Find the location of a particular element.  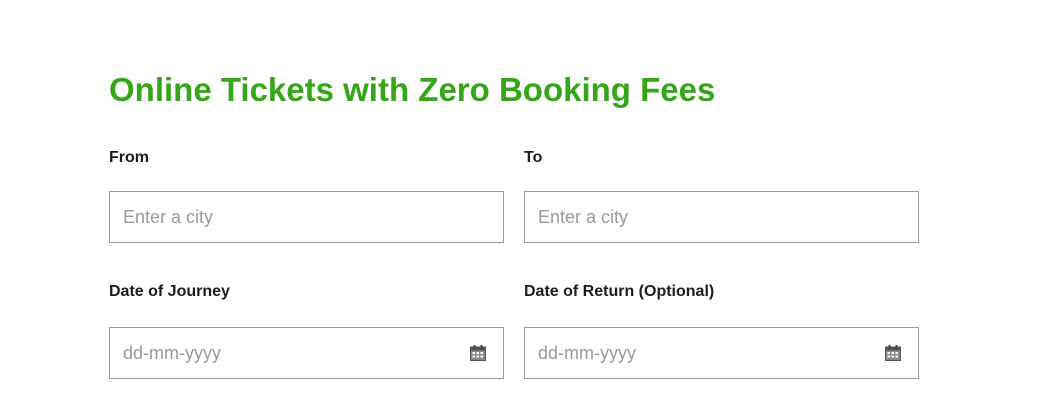

date-of-journey-input is located at coordinates (306, 353).